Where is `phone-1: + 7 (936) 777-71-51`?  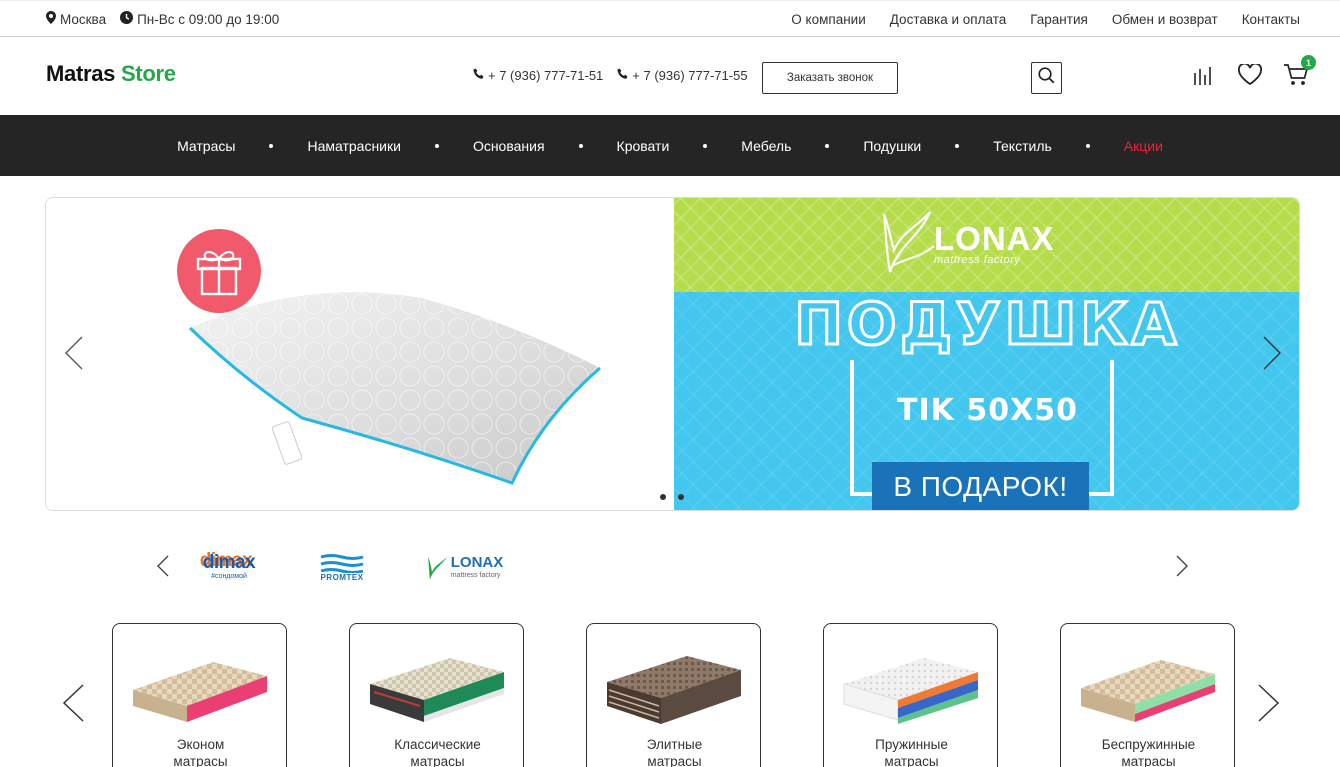 phone-1: + 7 (936) 777-71-51 is located at coordinates (538, 75).